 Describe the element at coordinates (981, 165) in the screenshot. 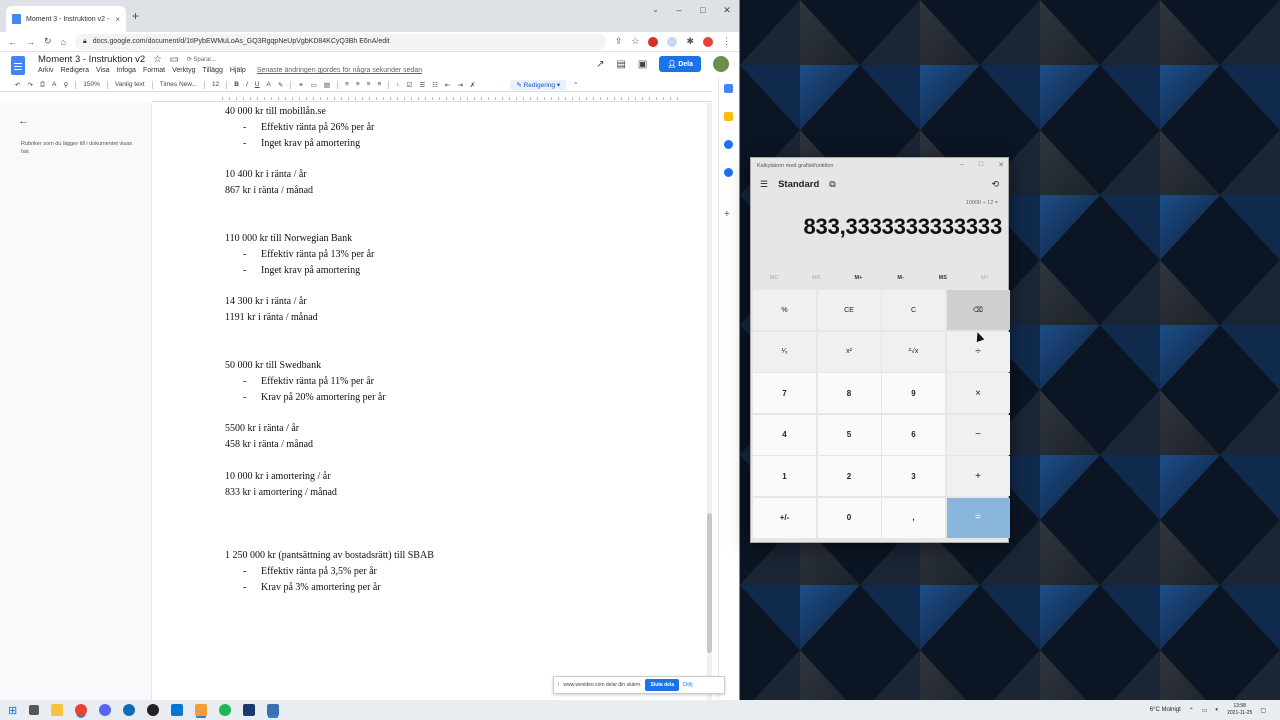

I see `calc-maximize-button: □` at that location.